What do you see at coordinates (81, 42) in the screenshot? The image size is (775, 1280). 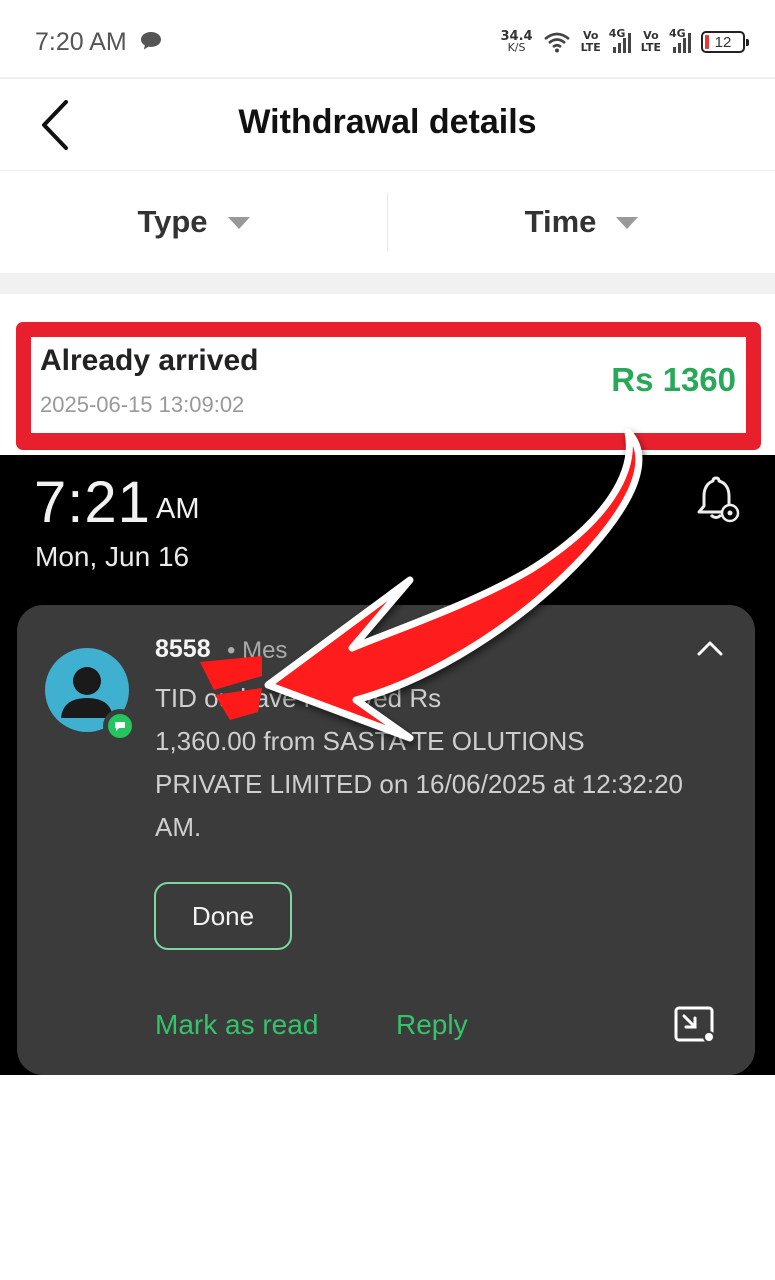 I see `status-time: 7:20 AM` at bounding box center [81, 42].